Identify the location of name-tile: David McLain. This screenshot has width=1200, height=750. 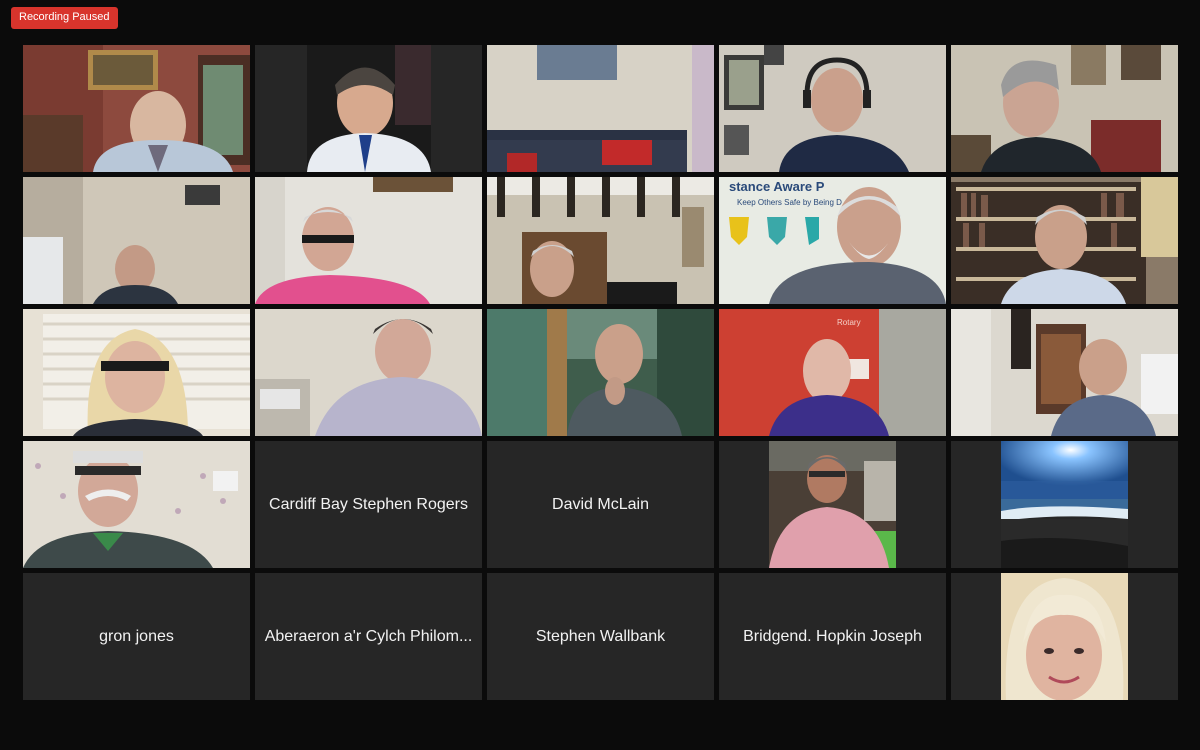
(600, 504).